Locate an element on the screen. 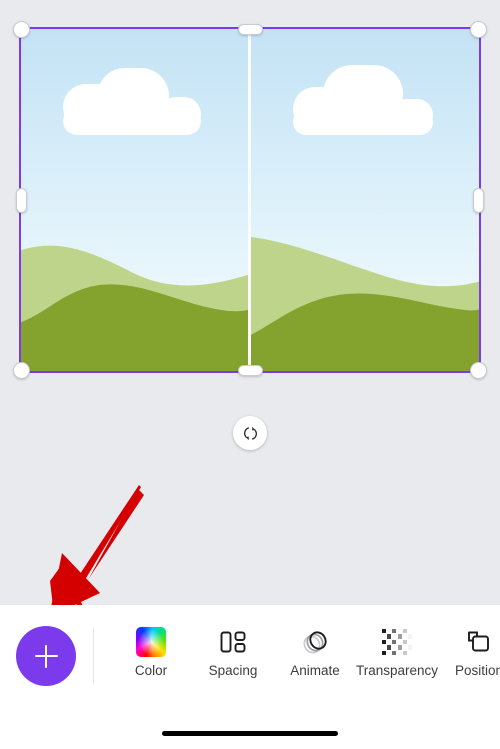 The image size is (500, 749). color-gradient-icon is located at coordinates (151, 642).